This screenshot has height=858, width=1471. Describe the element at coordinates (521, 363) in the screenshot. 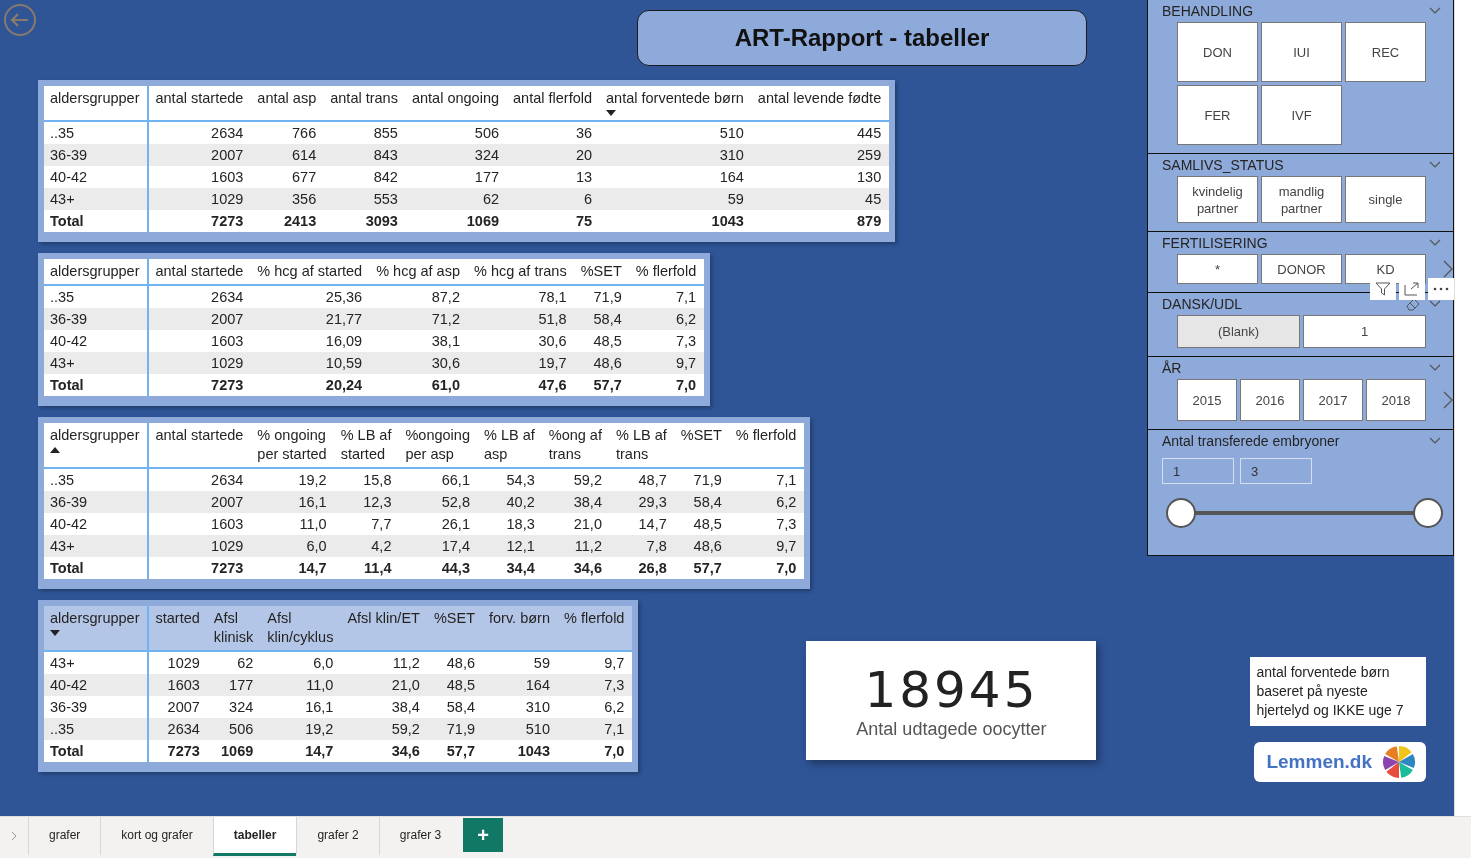

I see `table-cell: 19,7` at that location.